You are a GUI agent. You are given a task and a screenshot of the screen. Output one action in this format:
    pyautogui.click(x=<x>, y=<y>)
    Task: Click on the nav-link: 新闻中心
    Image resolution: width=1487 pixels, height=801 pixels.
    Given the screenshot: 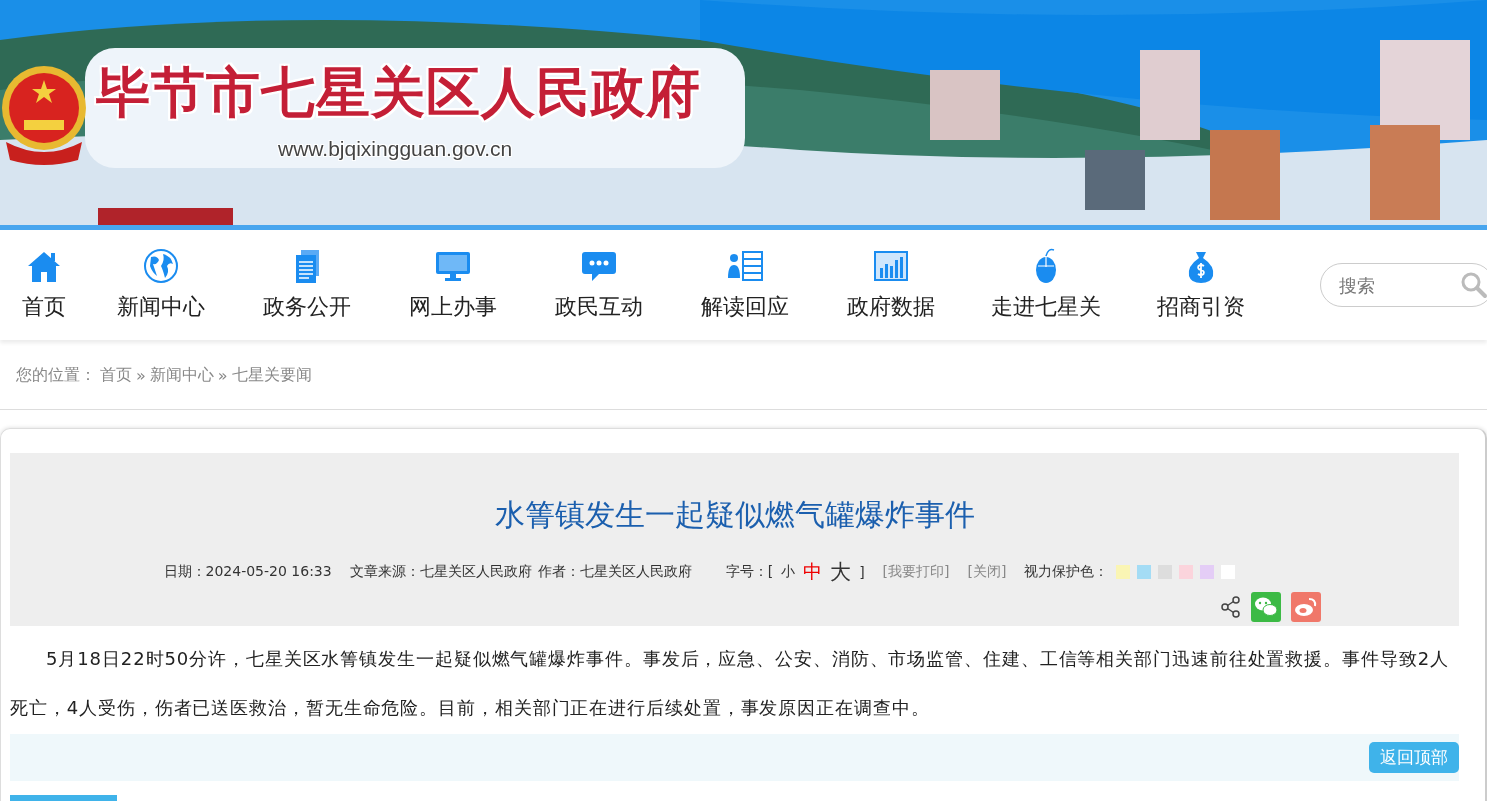 What is the action you would take?
    pyautogui.click(x=161, y=285)
    